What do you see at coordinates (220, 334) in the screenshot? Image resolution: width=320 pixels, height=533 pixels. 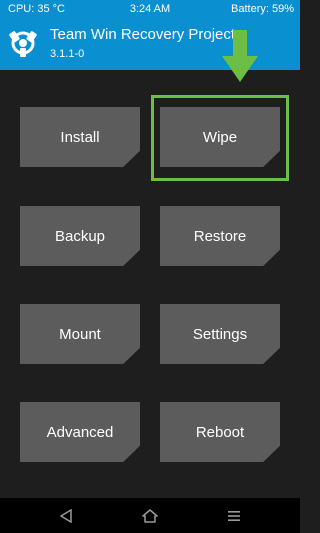 I see `settings-button: Settings` at bounding box center [220, 334].